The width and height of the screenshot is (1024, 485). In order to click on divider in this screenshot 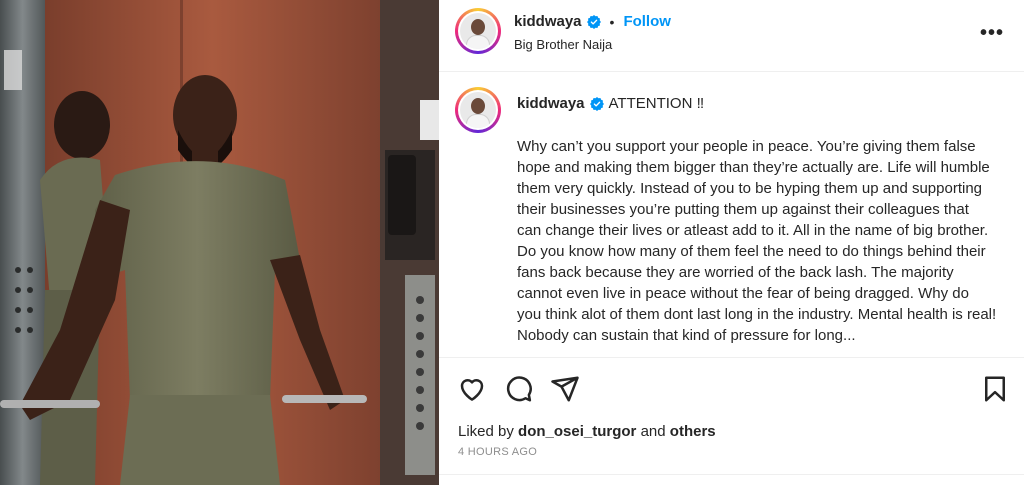, I will do `click(731, 474)`.